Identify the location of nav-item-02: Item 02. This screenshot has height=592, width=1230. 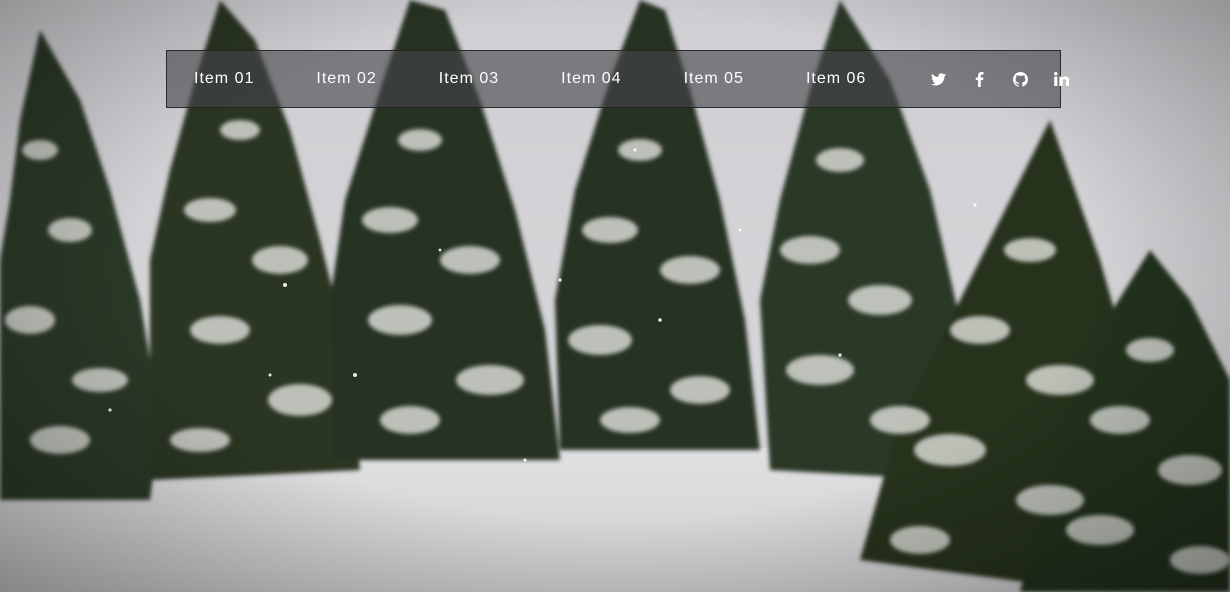
(377, 79).